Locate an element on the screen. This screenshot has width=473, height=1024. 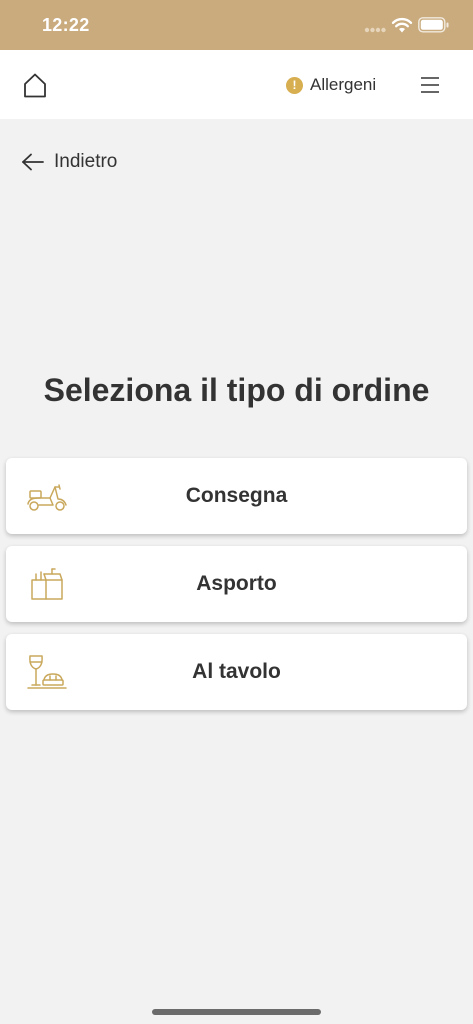
hamburger-menu-icon is located at coordinates (430, 85).